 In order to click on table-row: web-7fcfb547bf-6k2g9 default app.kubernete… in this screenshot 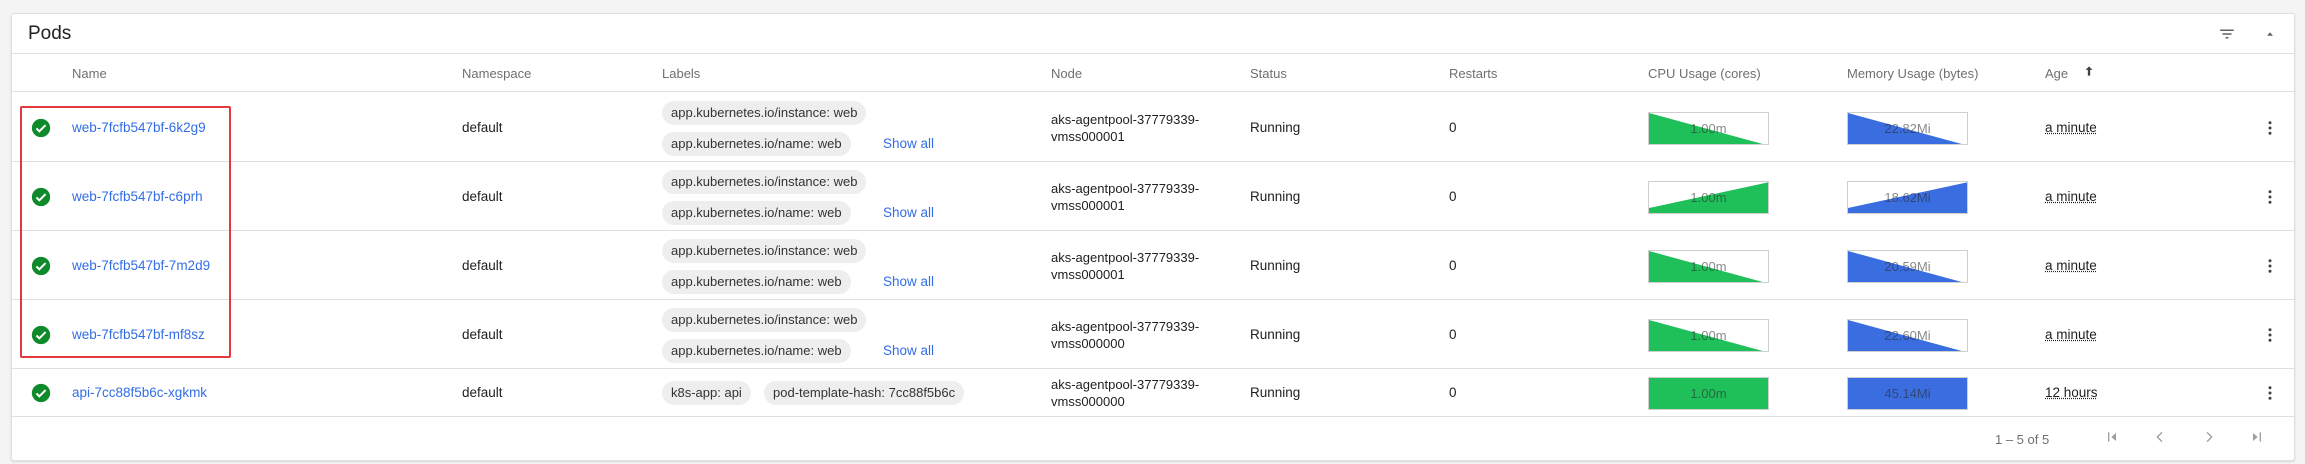, I will do `click(1153, 127)`.